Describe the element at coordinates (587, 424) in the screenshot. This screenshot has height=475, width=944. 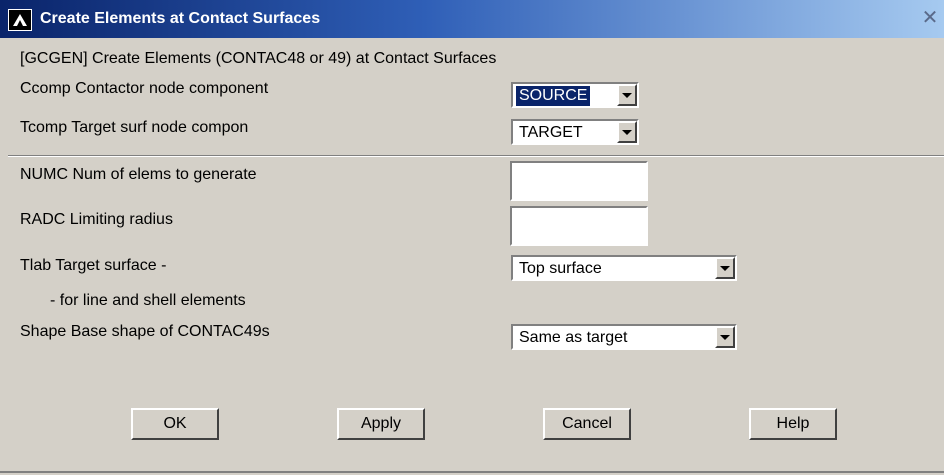
I see `cancel-button: Cancel` at that location.